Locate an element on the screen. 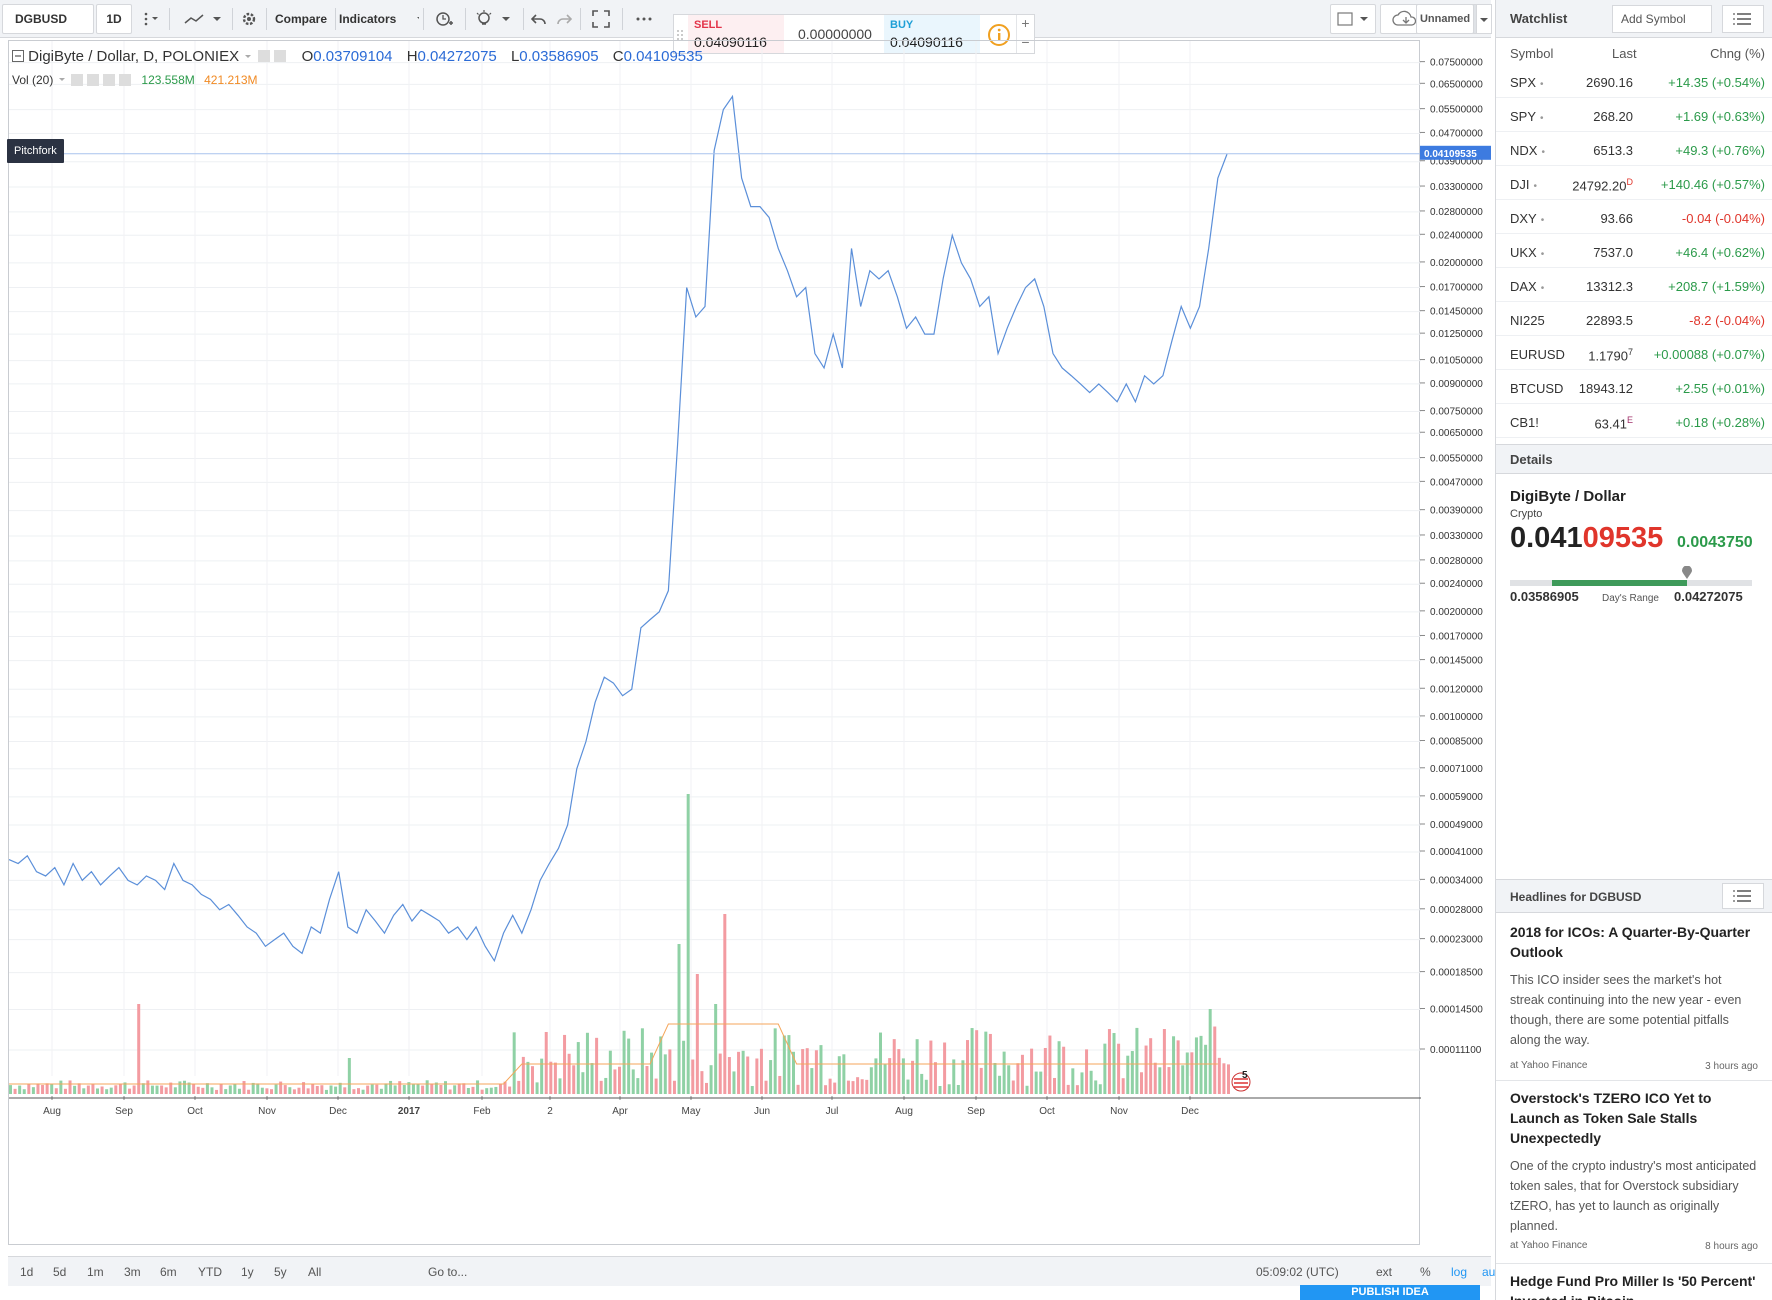  chart-layout-button is located at coordinates (1353, 19).